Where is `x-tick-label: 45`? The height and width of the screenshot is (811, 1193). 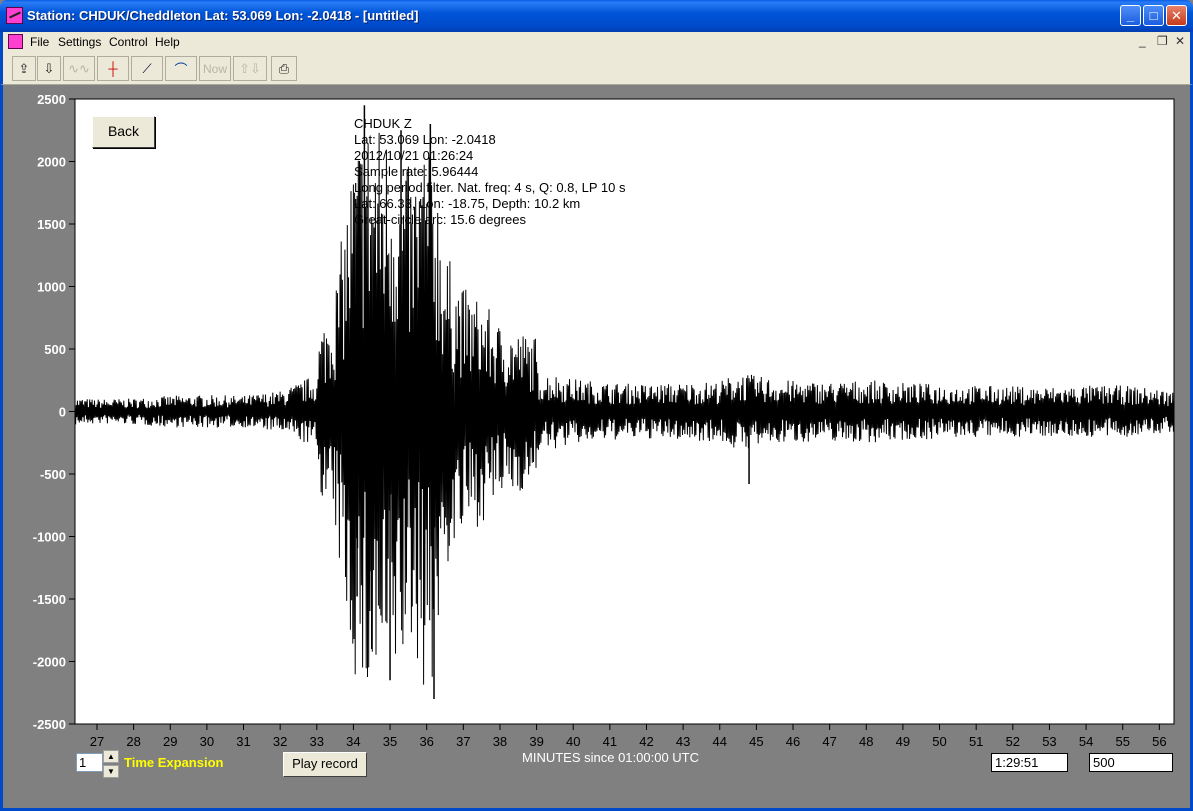 x-tick-label: 45 is located at coordinates (756, 741).